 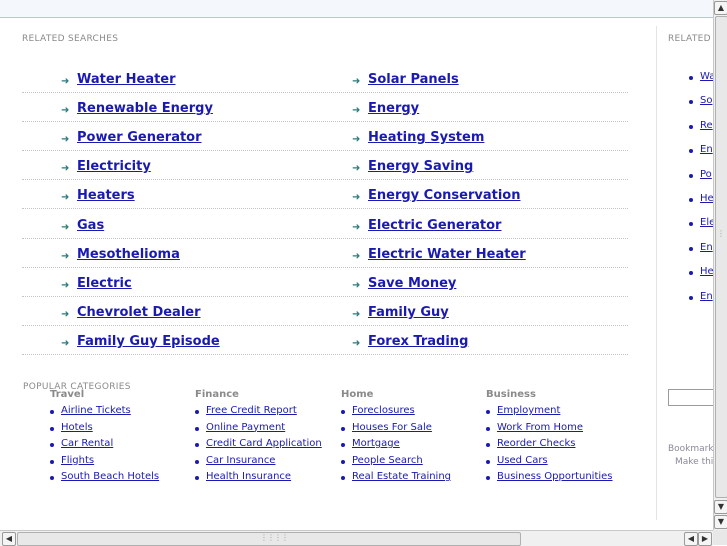 What do you see at coordinates (540, 427) in the screenshot?
I see `category-link: Work From Home` at bounding box center [540, 427].